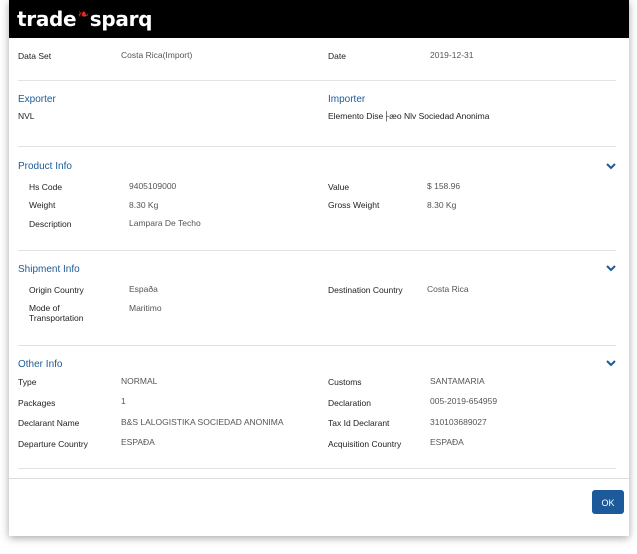 This screenshot has height=554, width=637. I want to click on footer-divider, so click(319, 478).